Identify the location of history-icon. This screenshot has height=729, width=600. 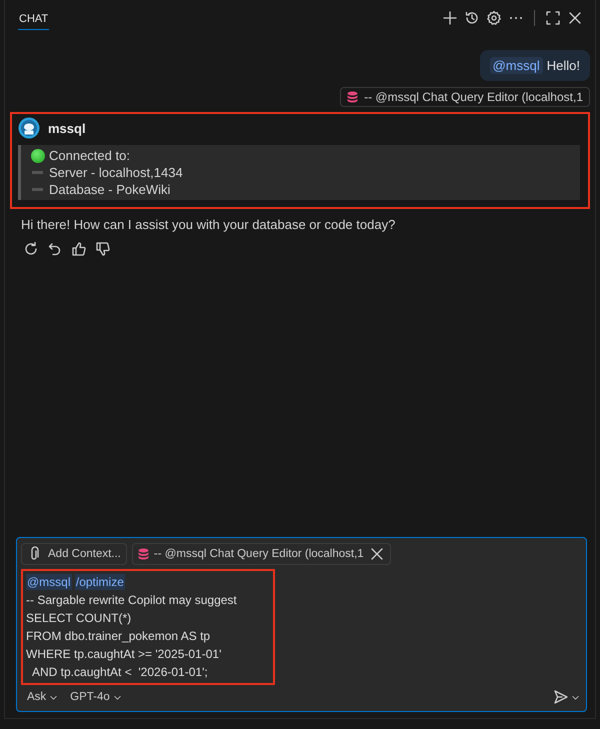
(472, 18).